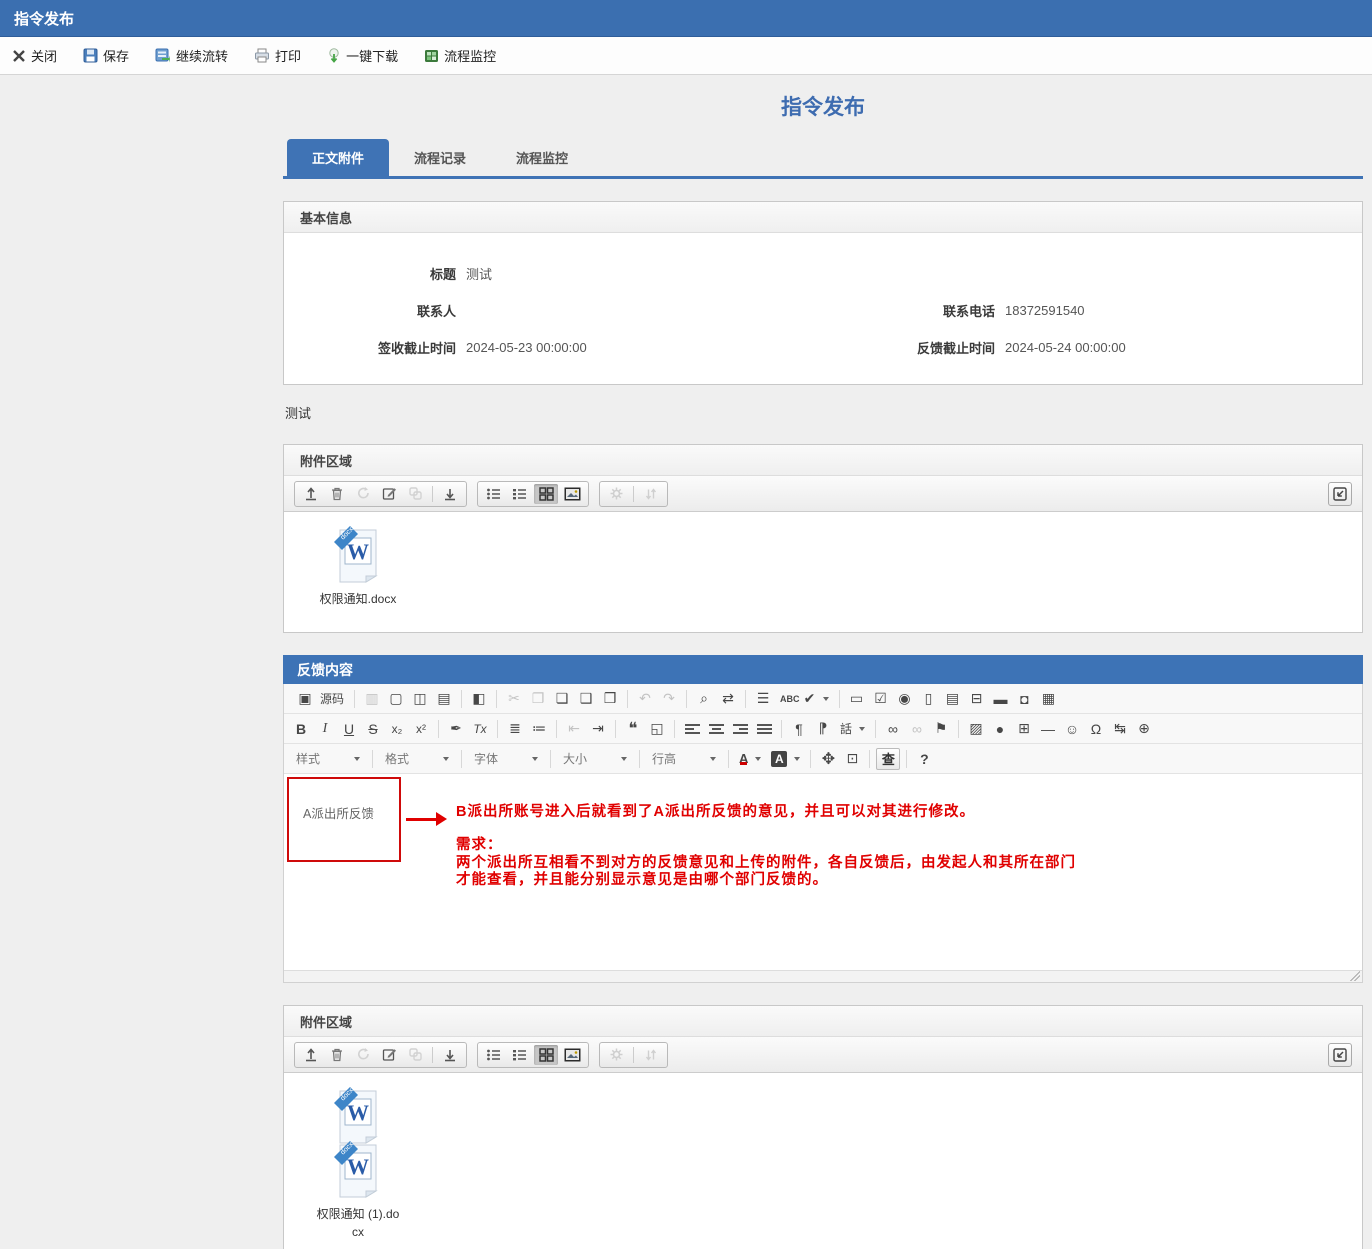  I want to click on file-item: W docx 权限通知.docx, so click(358, 567).